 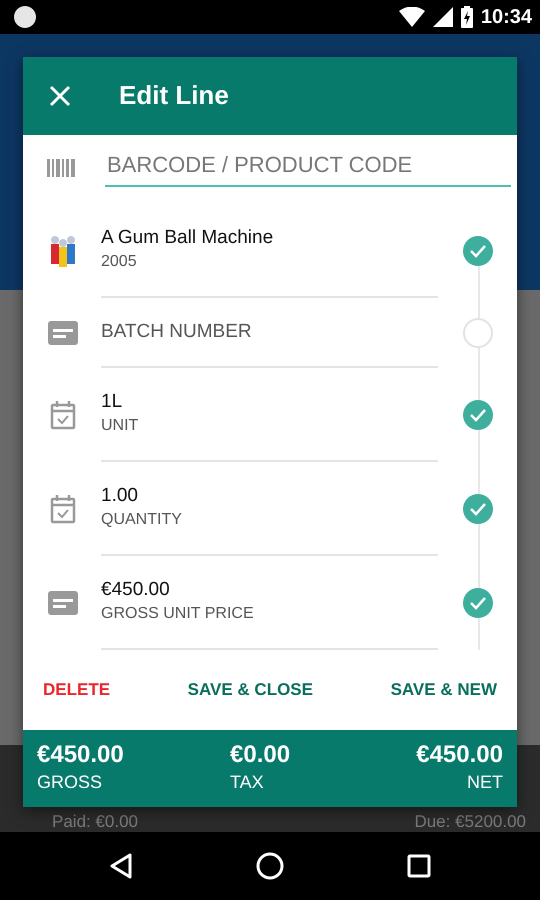 I want to click on total-label: GROSS, so click(x=70, y=782).